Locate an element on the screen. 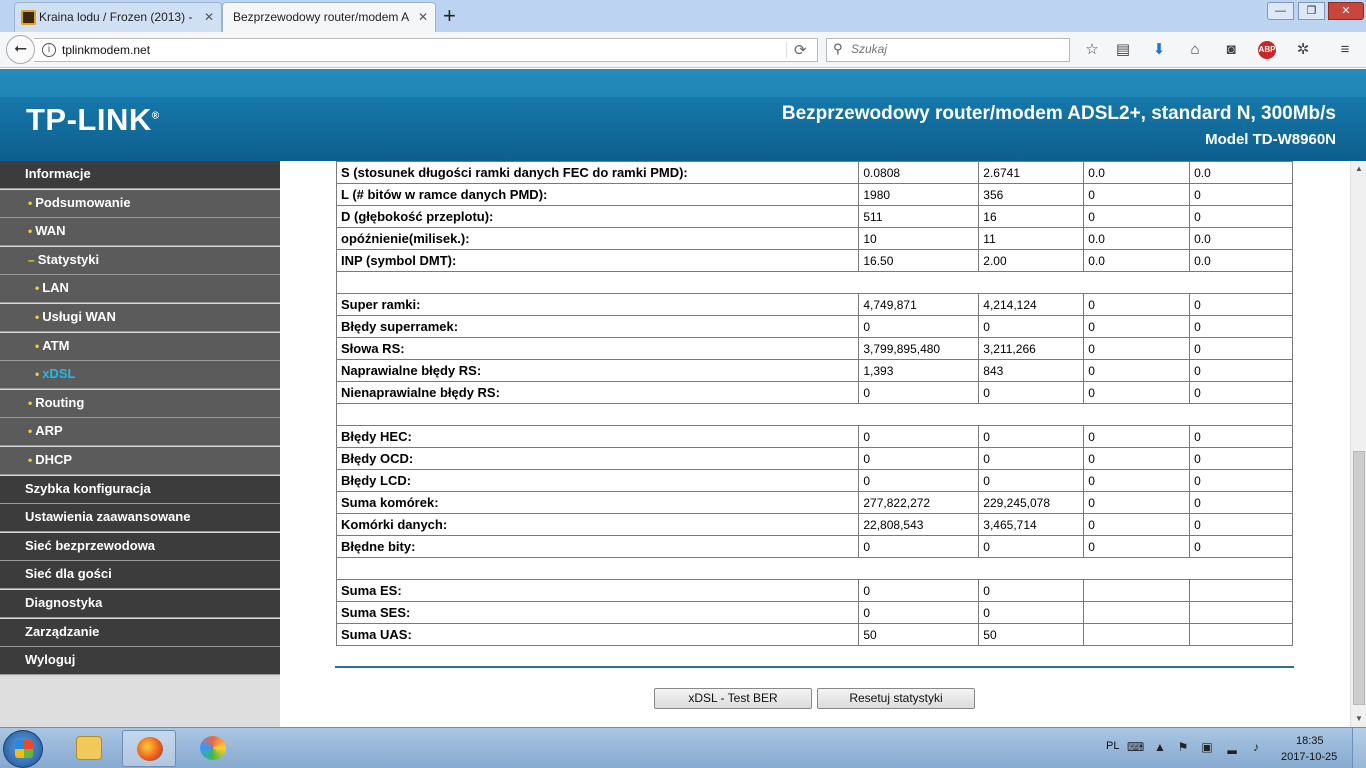  table-row: Suma ES: 0 0 is located at coordinates (814, 590).